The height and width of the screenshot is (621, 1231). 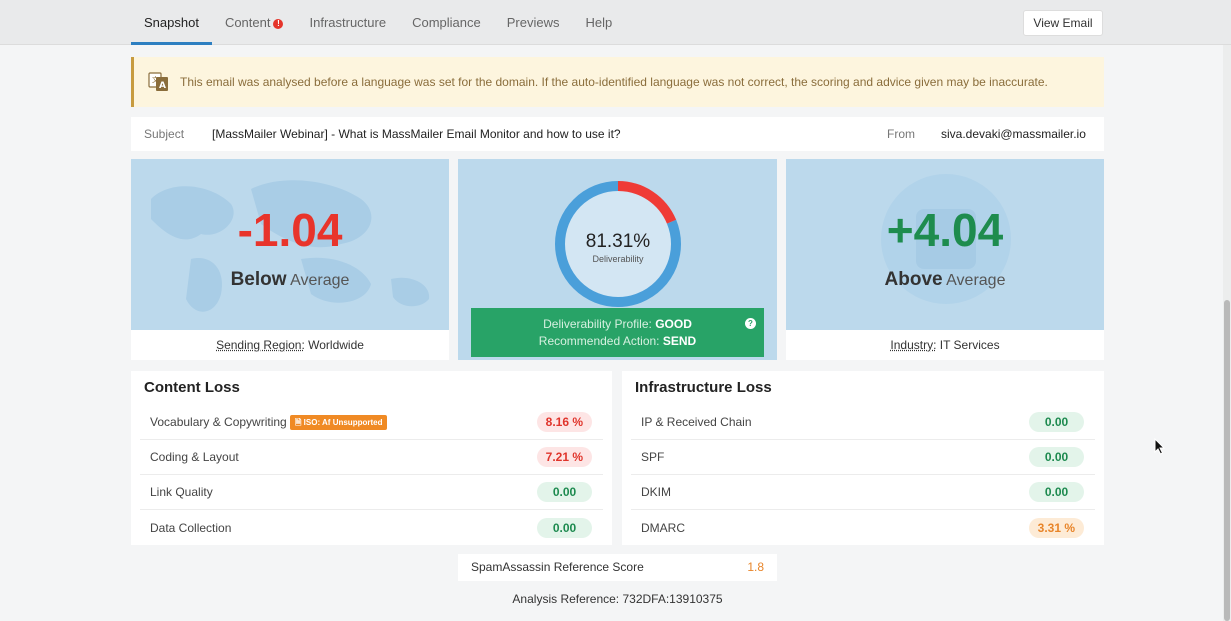 I want to click on industry-footer: Industry: IT Services, so click(x=945, y=345).